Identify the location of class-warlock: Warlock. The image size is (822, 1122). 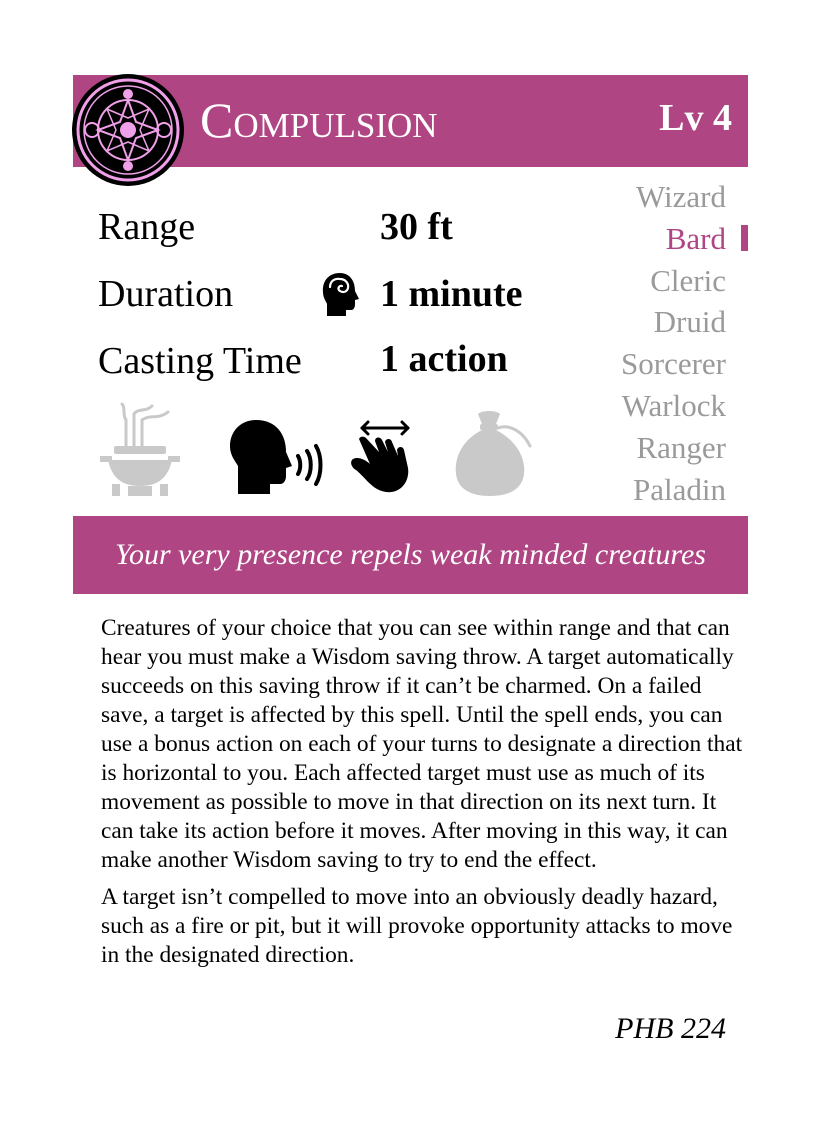
(673, 405).